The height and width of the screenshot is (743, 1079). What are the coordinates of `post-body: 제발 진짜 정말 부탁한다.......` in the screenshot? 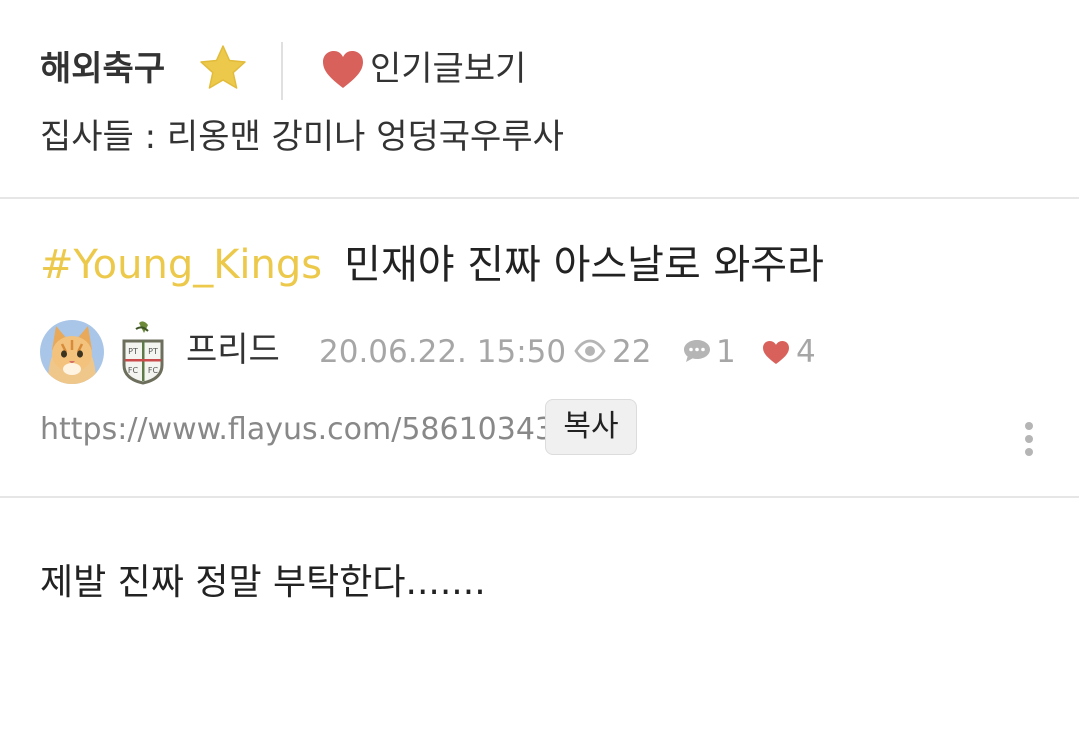 It's located at (263, 582).